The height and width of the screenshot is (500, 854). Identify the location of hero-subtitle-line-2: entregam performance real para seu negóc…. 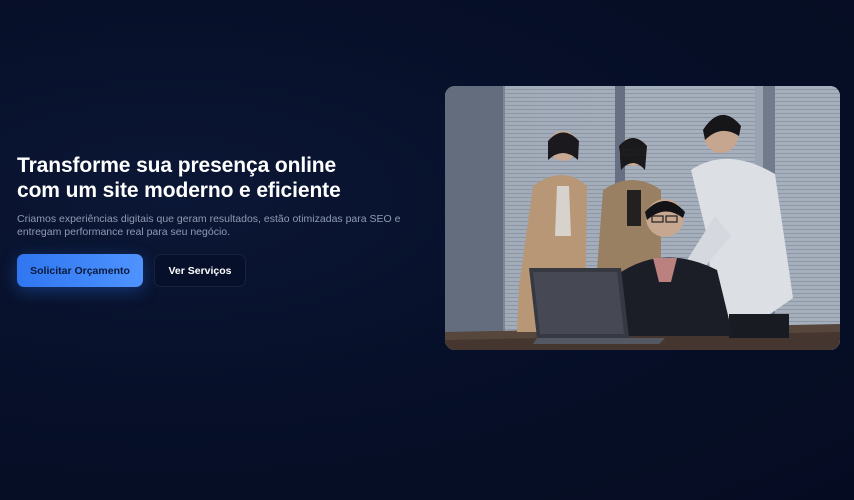
(124, 232).